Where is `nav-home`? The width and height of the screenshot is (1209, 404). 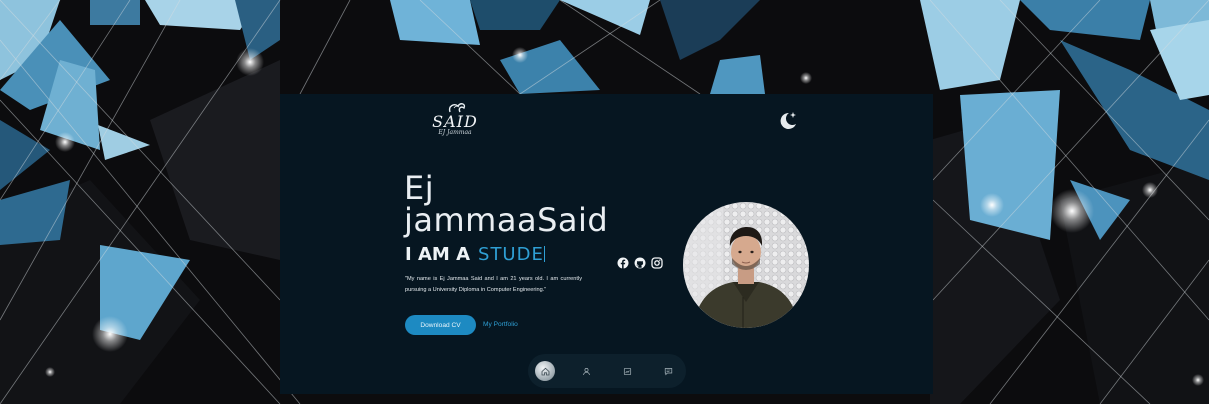 nav-home is located at coordinates (545, 371).